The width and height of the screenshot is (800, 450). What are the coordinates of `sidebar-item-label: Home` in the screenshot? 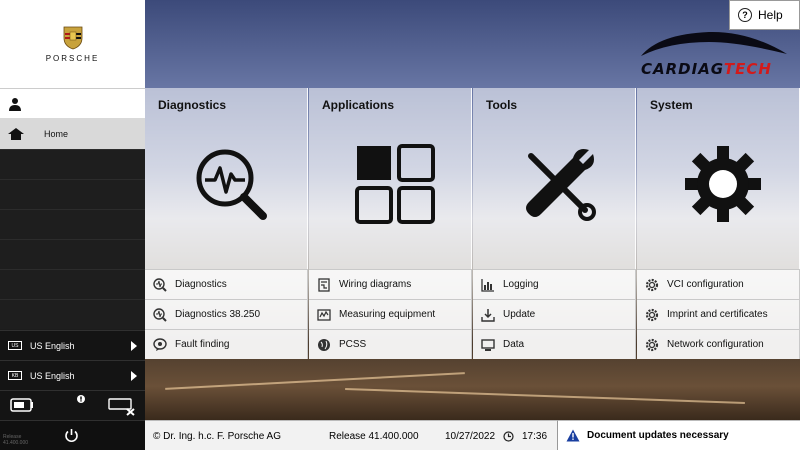 It's located at (56, 133).